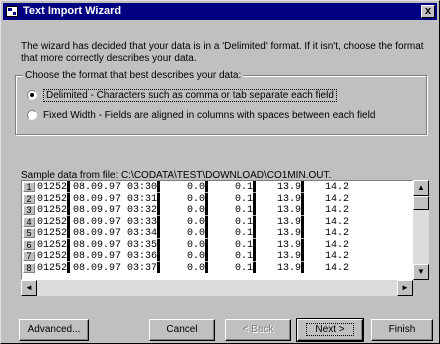 The height and width of the screenshot is (344, 440). I want to click on close-button: x, so click(428, 11).